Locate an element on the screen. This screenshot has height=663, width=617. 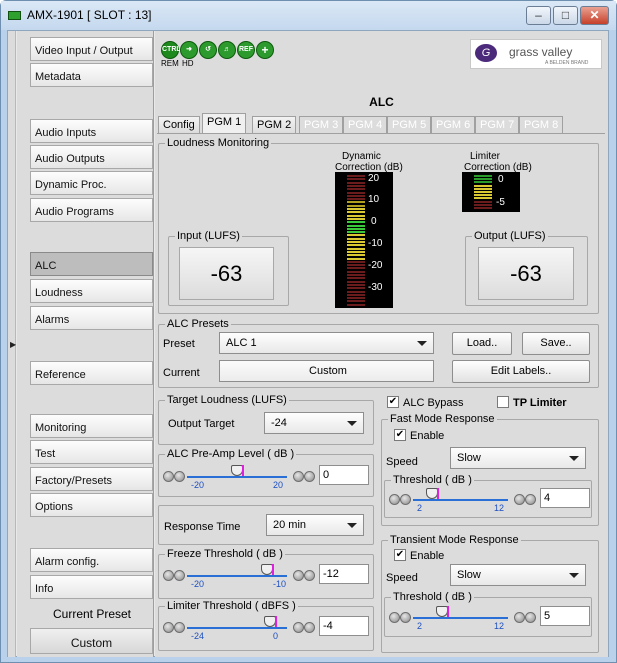
nav-video-input-output: Video Input / Output is located at coordinates (91, 49).